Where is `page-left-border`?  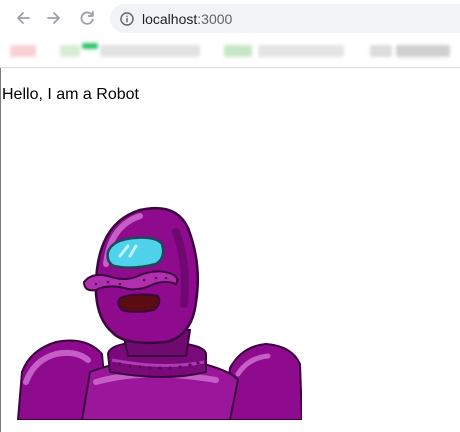 page-left-border is located at coordinates (0, 250).